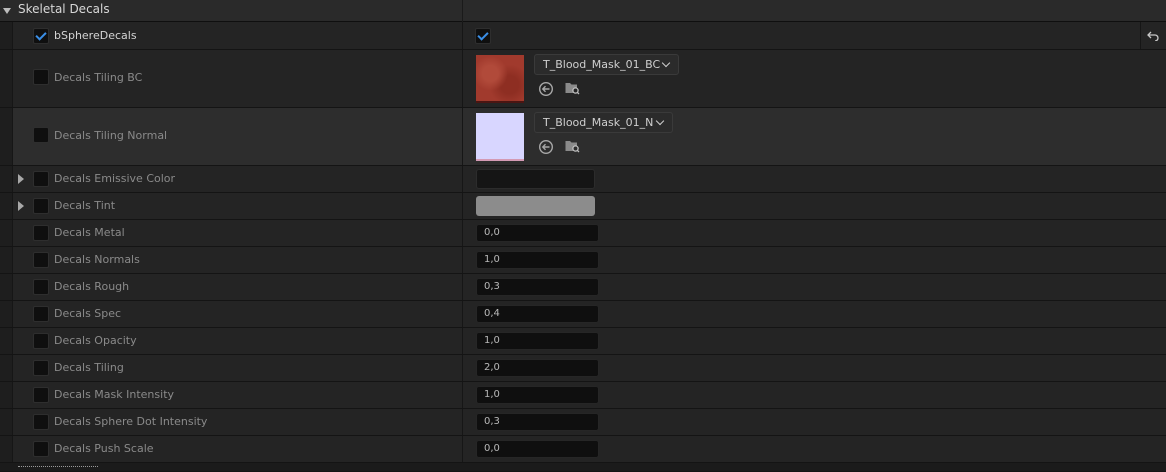 This screenshot has height=472, width=1166. What do you see at coordinates (95, 340) in the screenshot?
I see `property-label: Decals Opacity` at bounding box center [95, 340].